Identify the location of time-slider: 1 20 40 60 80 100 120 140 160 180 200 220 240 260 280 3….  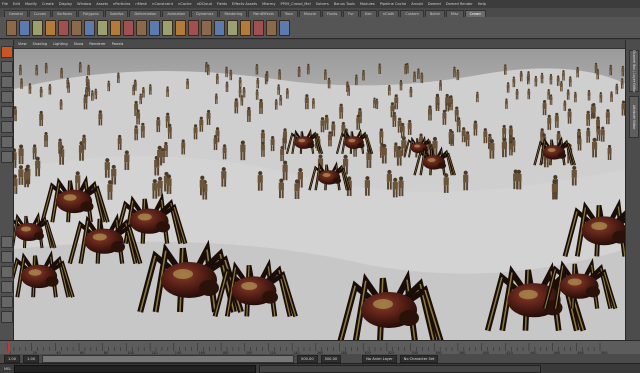
(320, 347).